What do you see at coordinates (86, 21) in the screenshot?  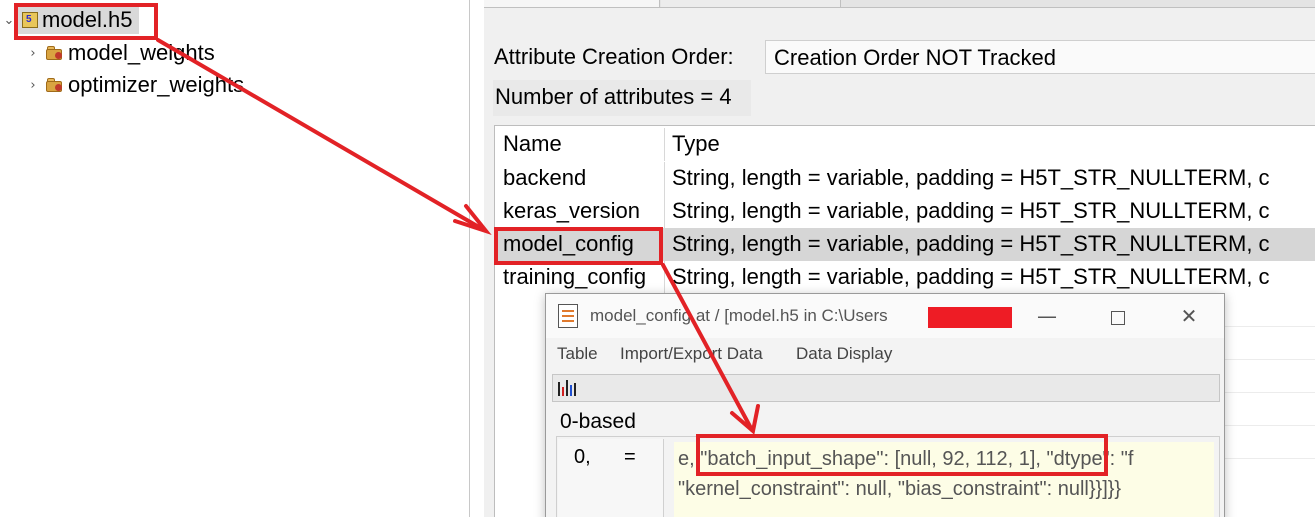 I see `annotation-box-root` at bounding box center [86, 21].